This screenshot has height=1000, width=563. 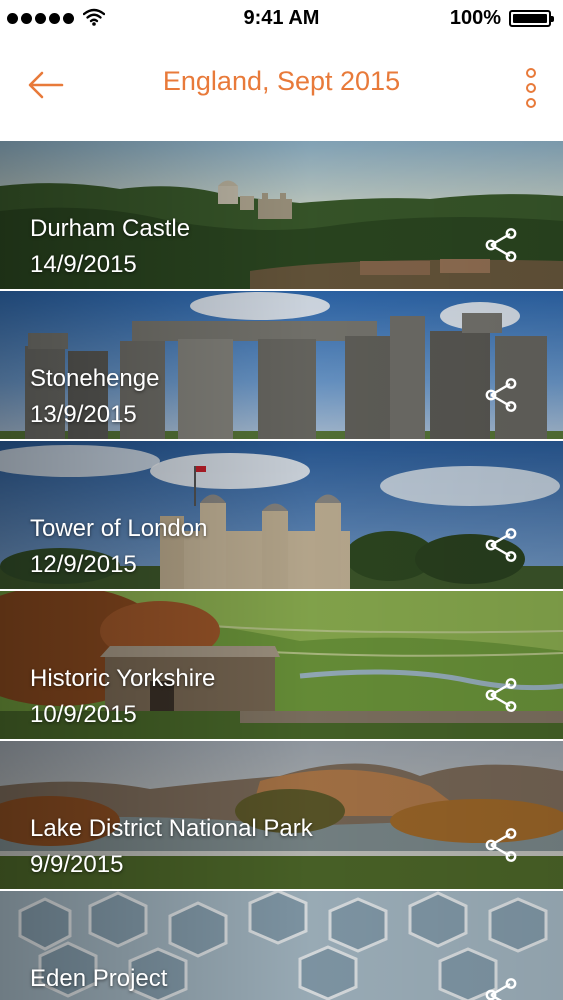 What do you see at coordinates (110, 228) in the screenshot?
I see `place-name: Durham Castle` at bounding box center [110, 228].